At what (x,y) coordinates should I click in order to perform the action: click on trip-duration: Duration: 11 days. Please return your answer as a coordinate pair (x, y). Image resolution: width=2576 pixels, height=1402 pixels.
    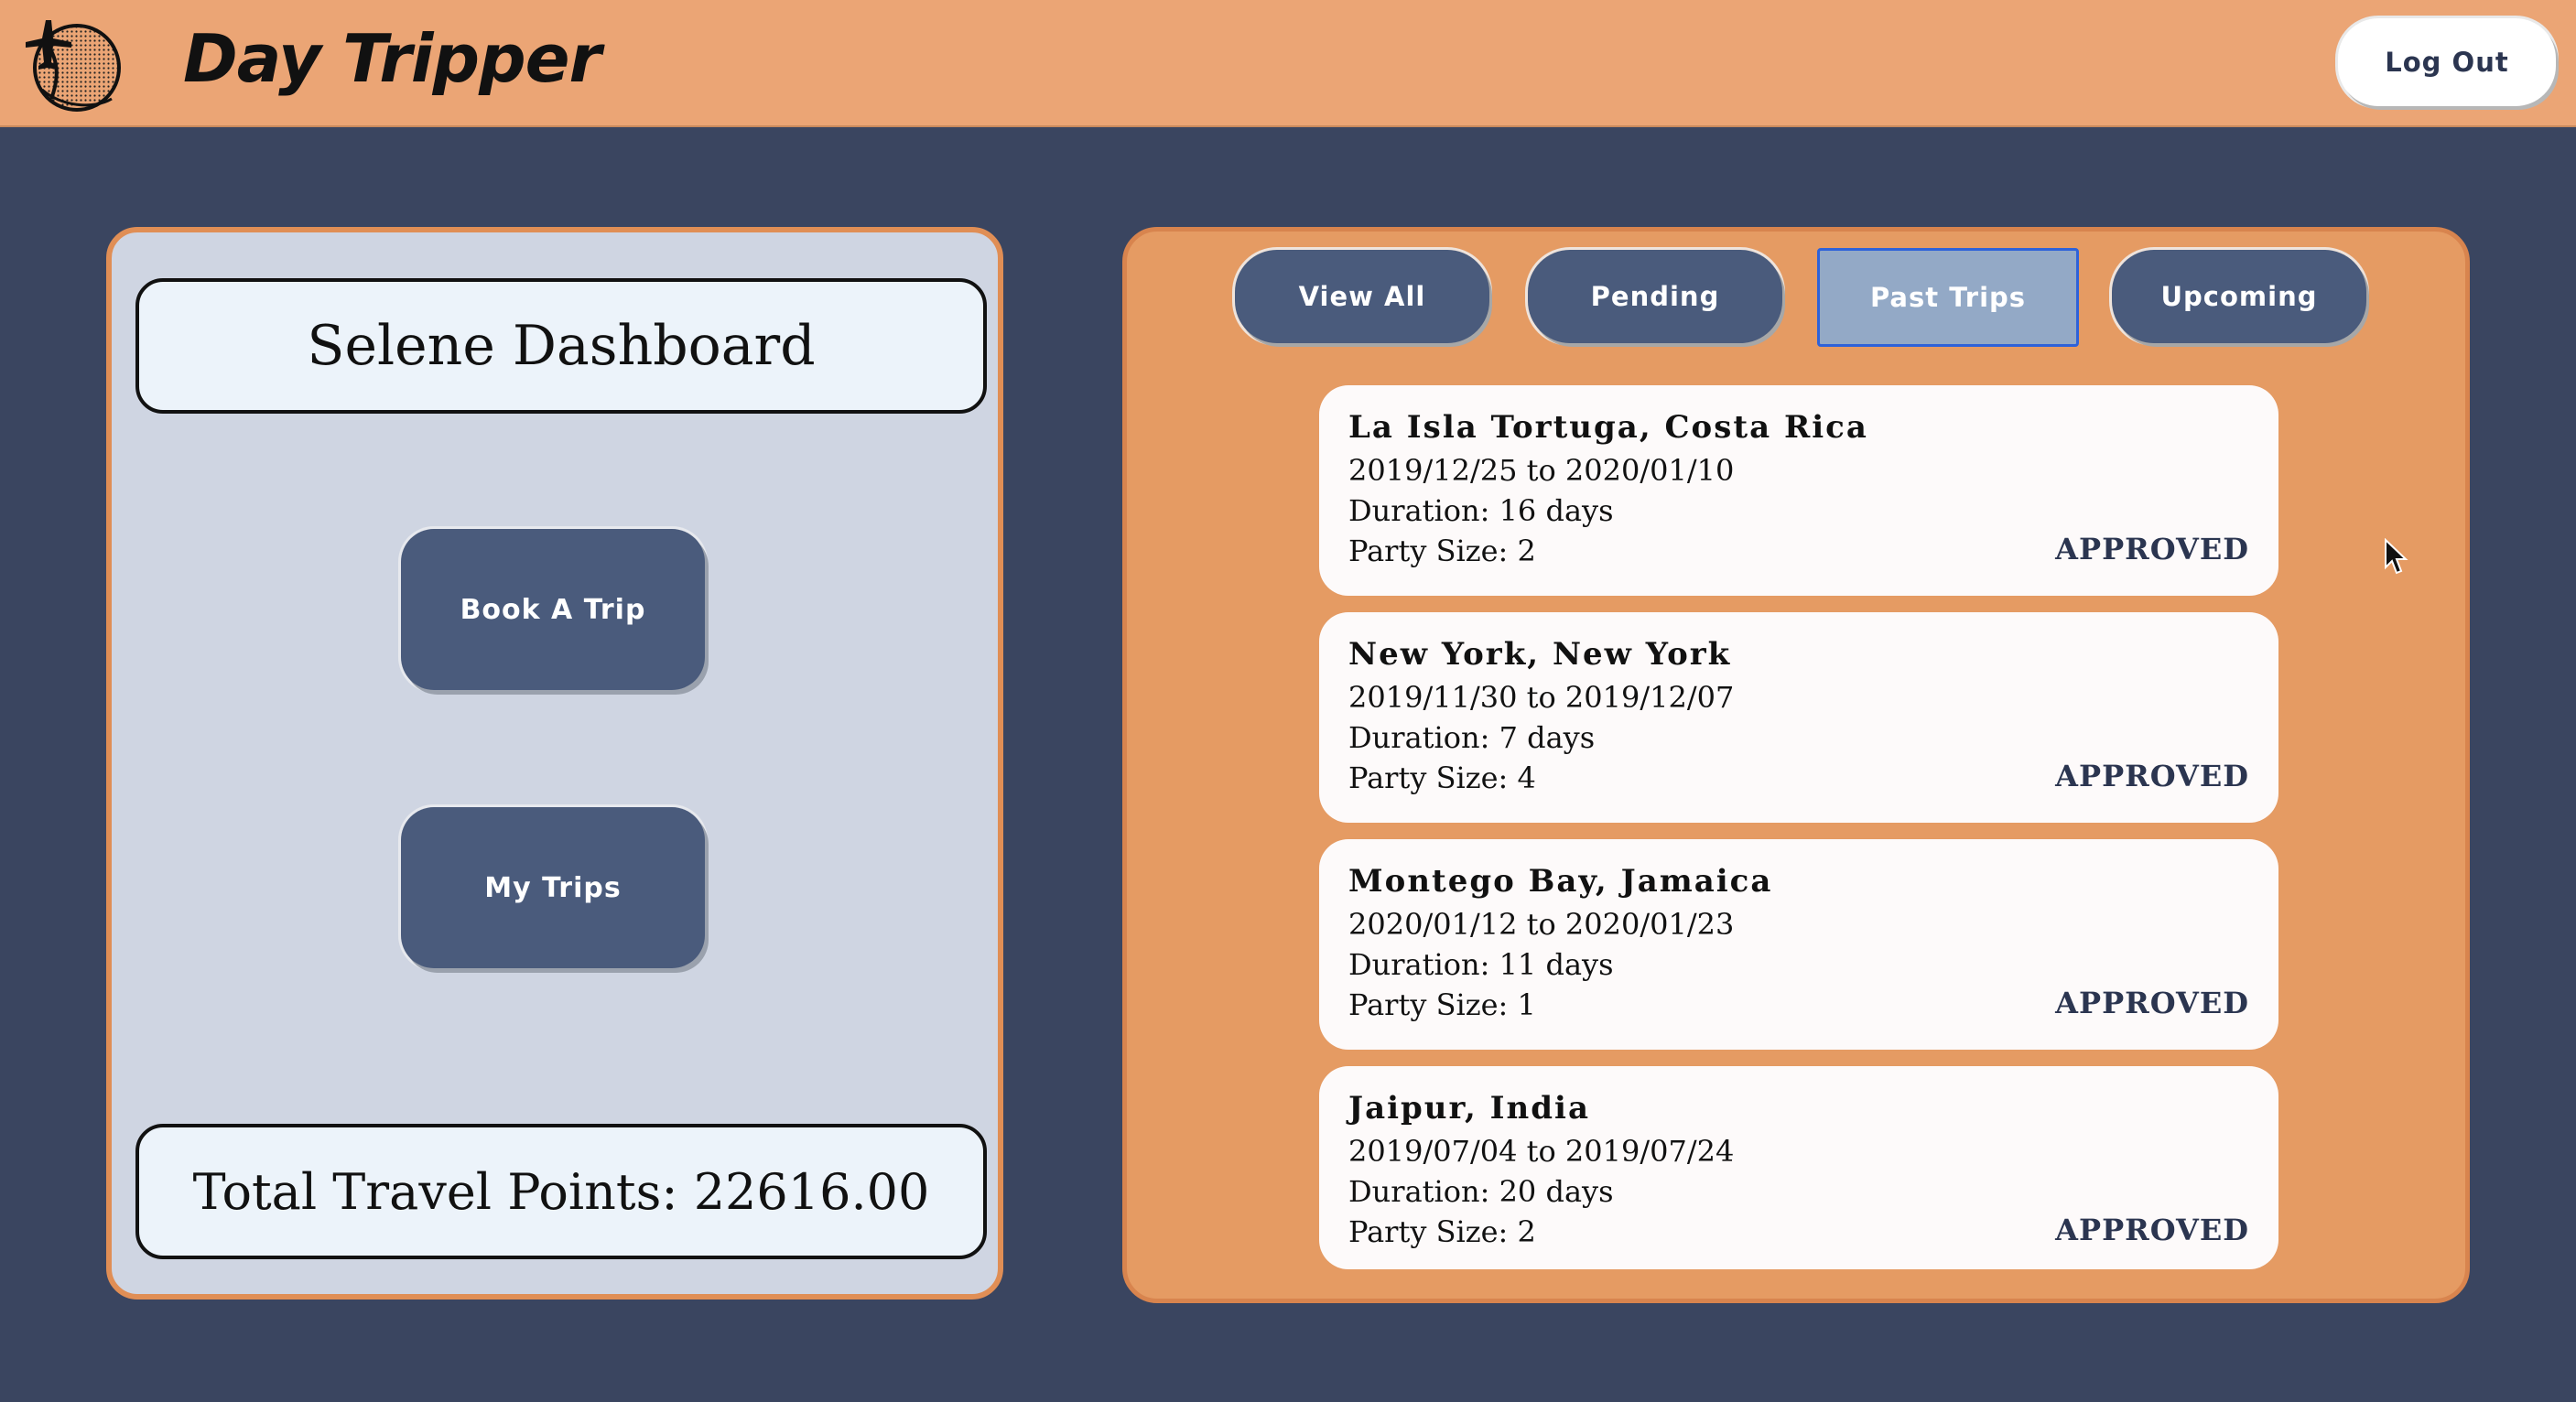
    Looking at the image, I should click on (1481, 964).